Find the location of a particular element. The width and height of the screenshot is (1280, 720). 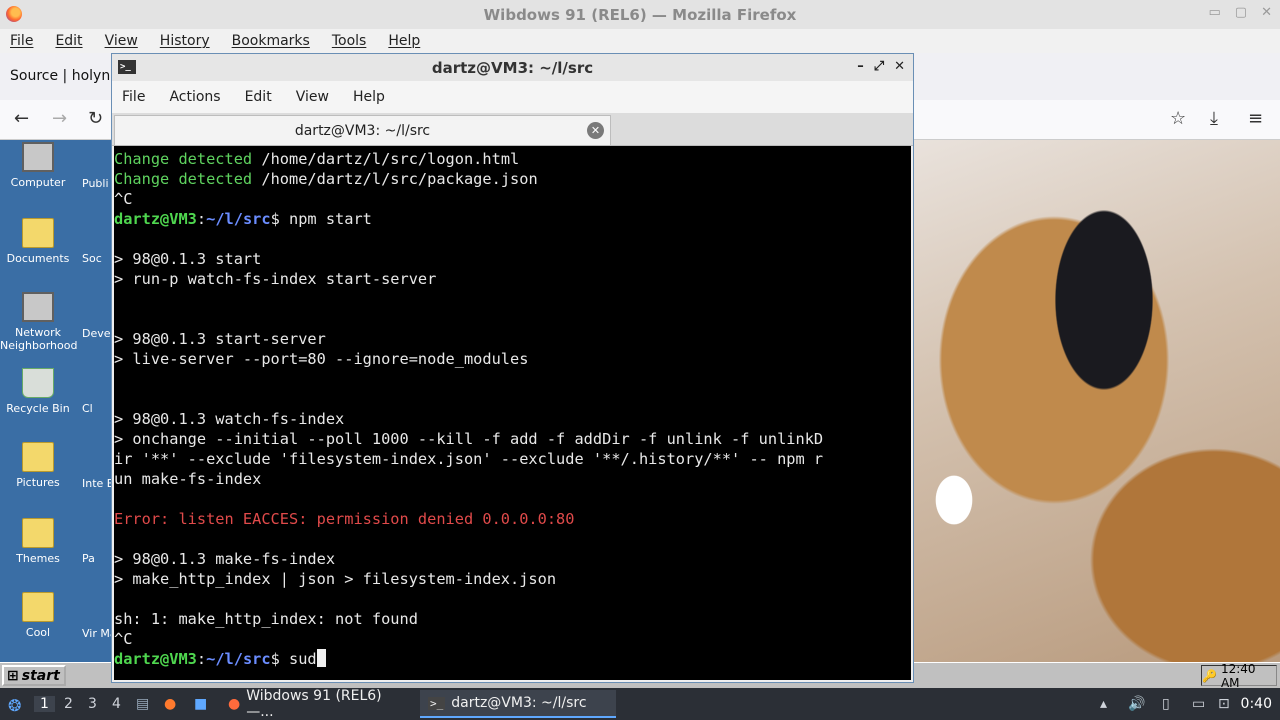

firefox-launcher-icon: ● is located at coordinates (170, 704).